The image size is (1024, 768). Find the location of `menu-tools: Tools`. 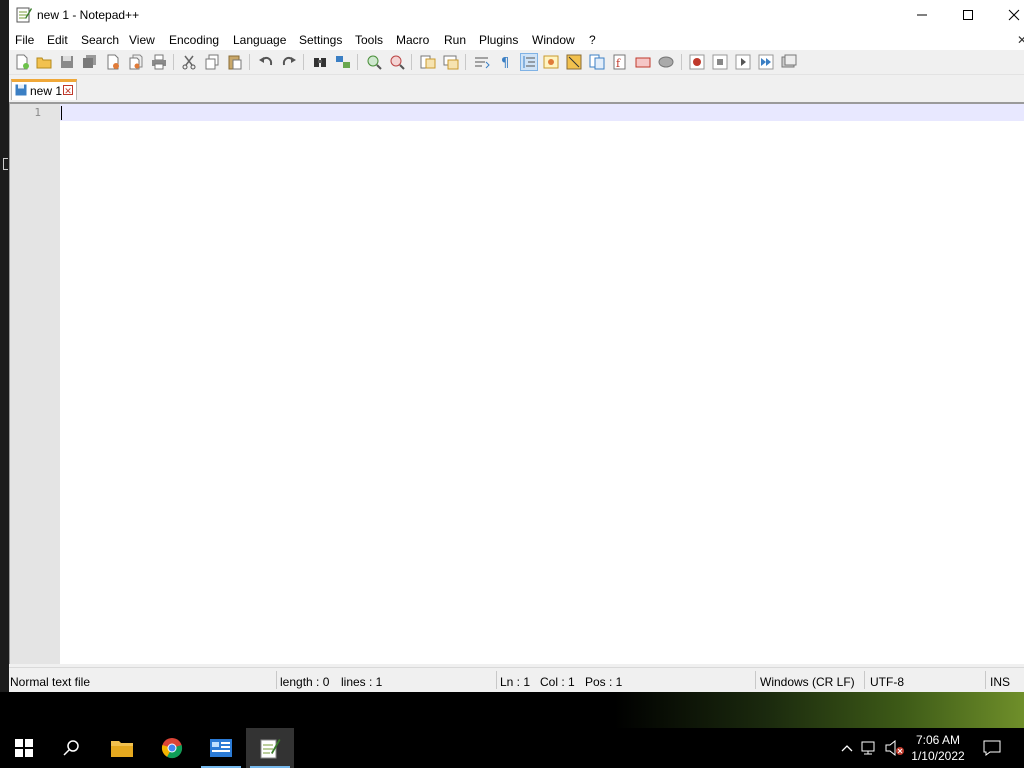

menu-tools: Tools is located at coordinates (369, 40).